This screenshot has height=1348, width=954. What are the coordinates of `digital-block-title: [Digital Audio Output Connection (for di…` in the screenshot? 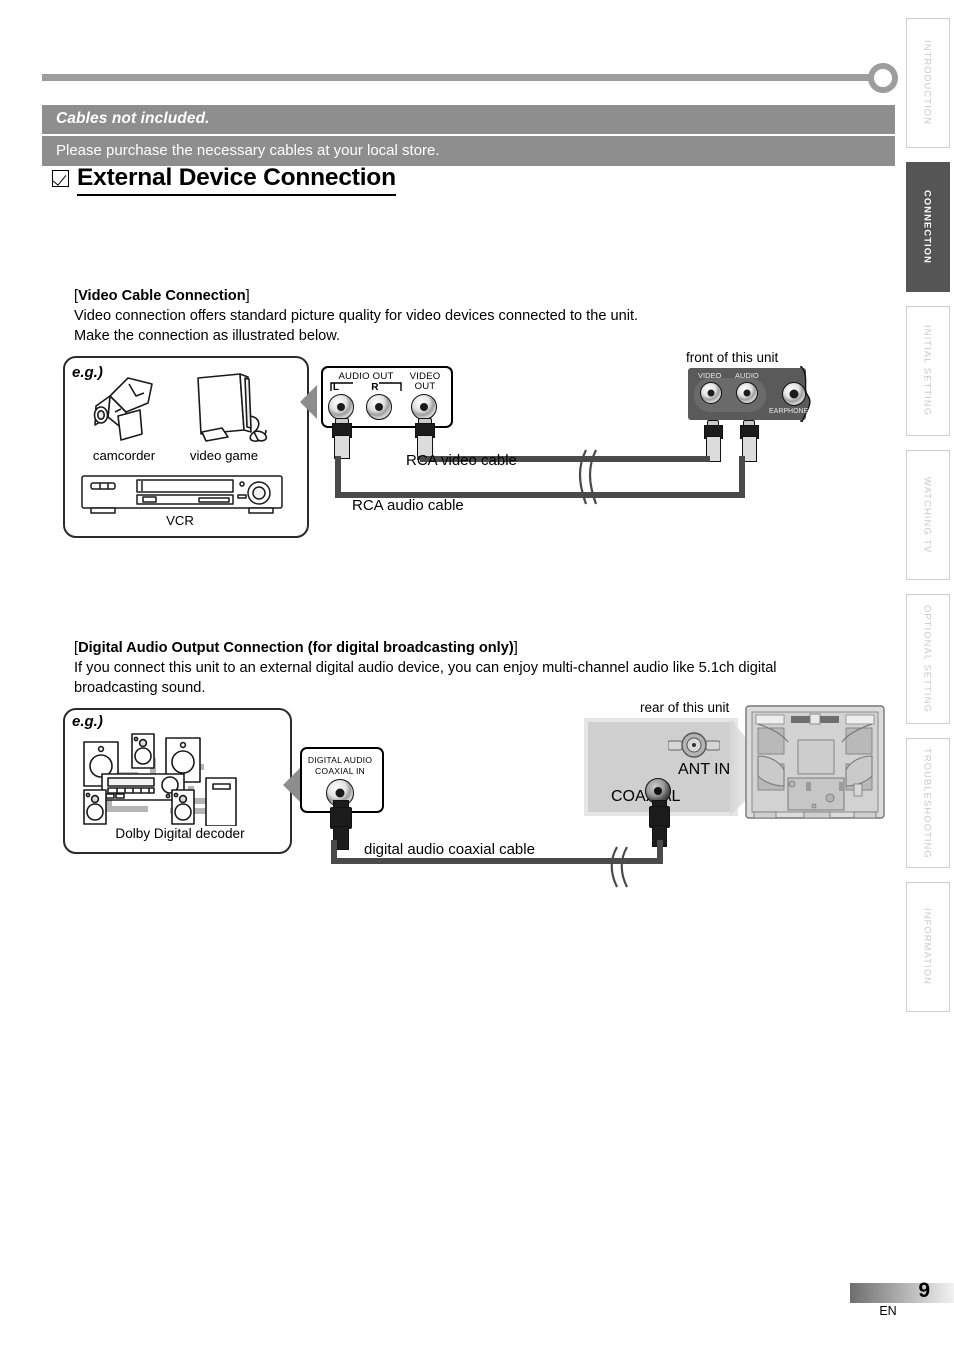 It's located at (296, 648).